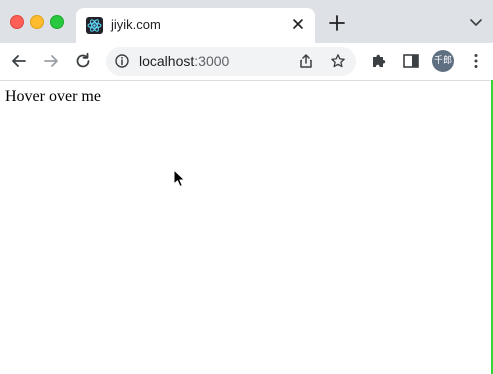  Describe the element at coordinates (195, 25) in the screenshot. I see `tab-active: jiyik.com` at that location.